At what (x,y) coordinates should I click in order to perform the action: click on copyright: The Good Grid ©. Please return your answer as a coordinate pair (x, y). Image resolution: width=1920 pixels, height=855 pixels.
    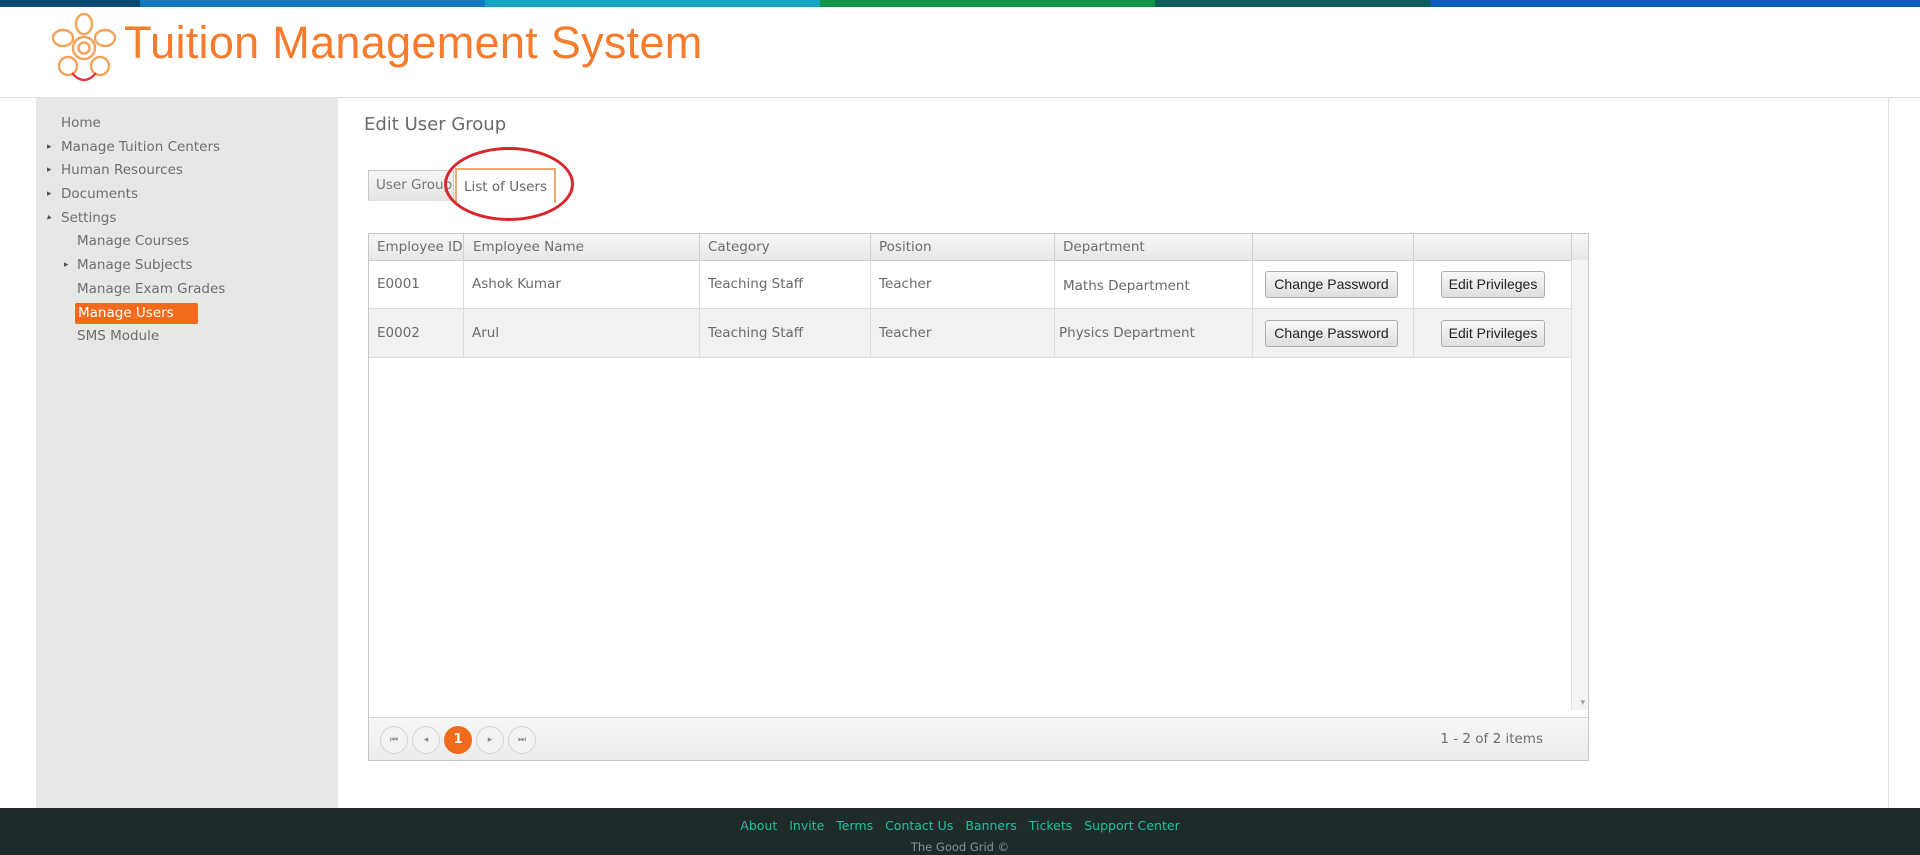
    Looking at the image, I should click on (960, 847).